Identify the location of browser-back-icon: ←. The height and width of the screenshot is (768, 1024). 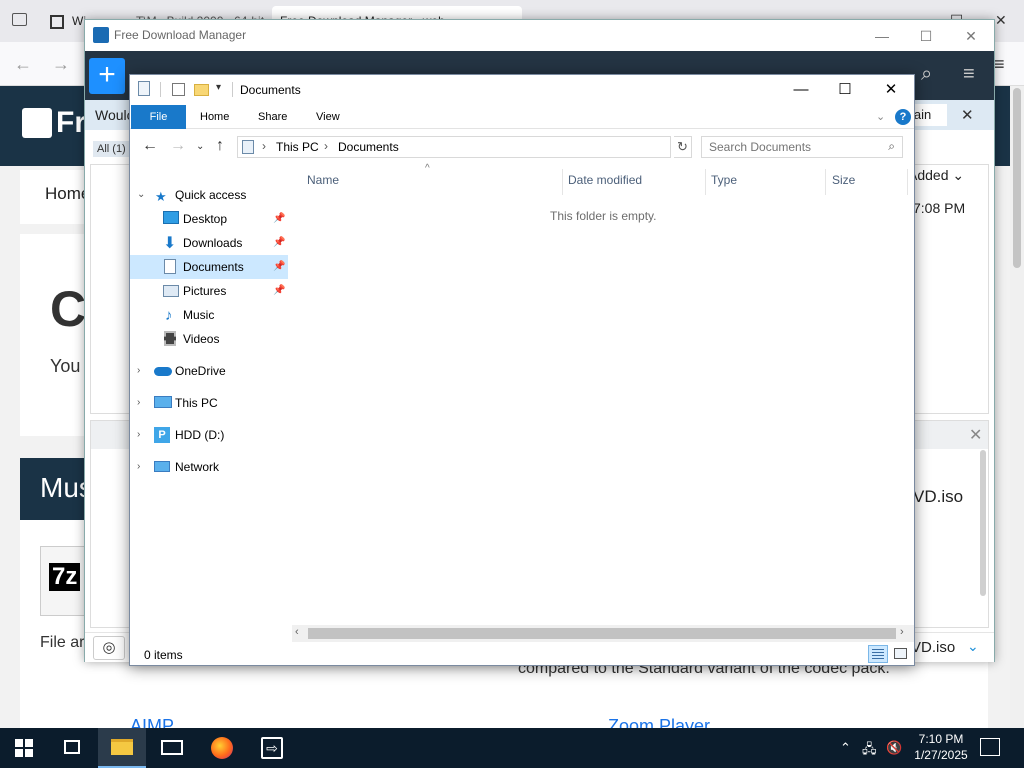
(23, 64).